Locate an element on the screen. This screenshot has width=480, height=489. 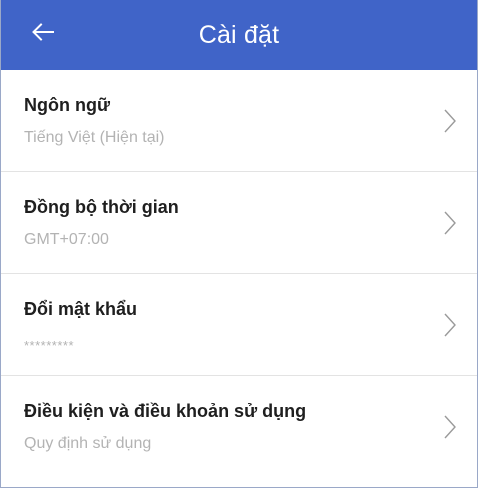
app-header: Cài đặt is located at coordinates (239, 35).